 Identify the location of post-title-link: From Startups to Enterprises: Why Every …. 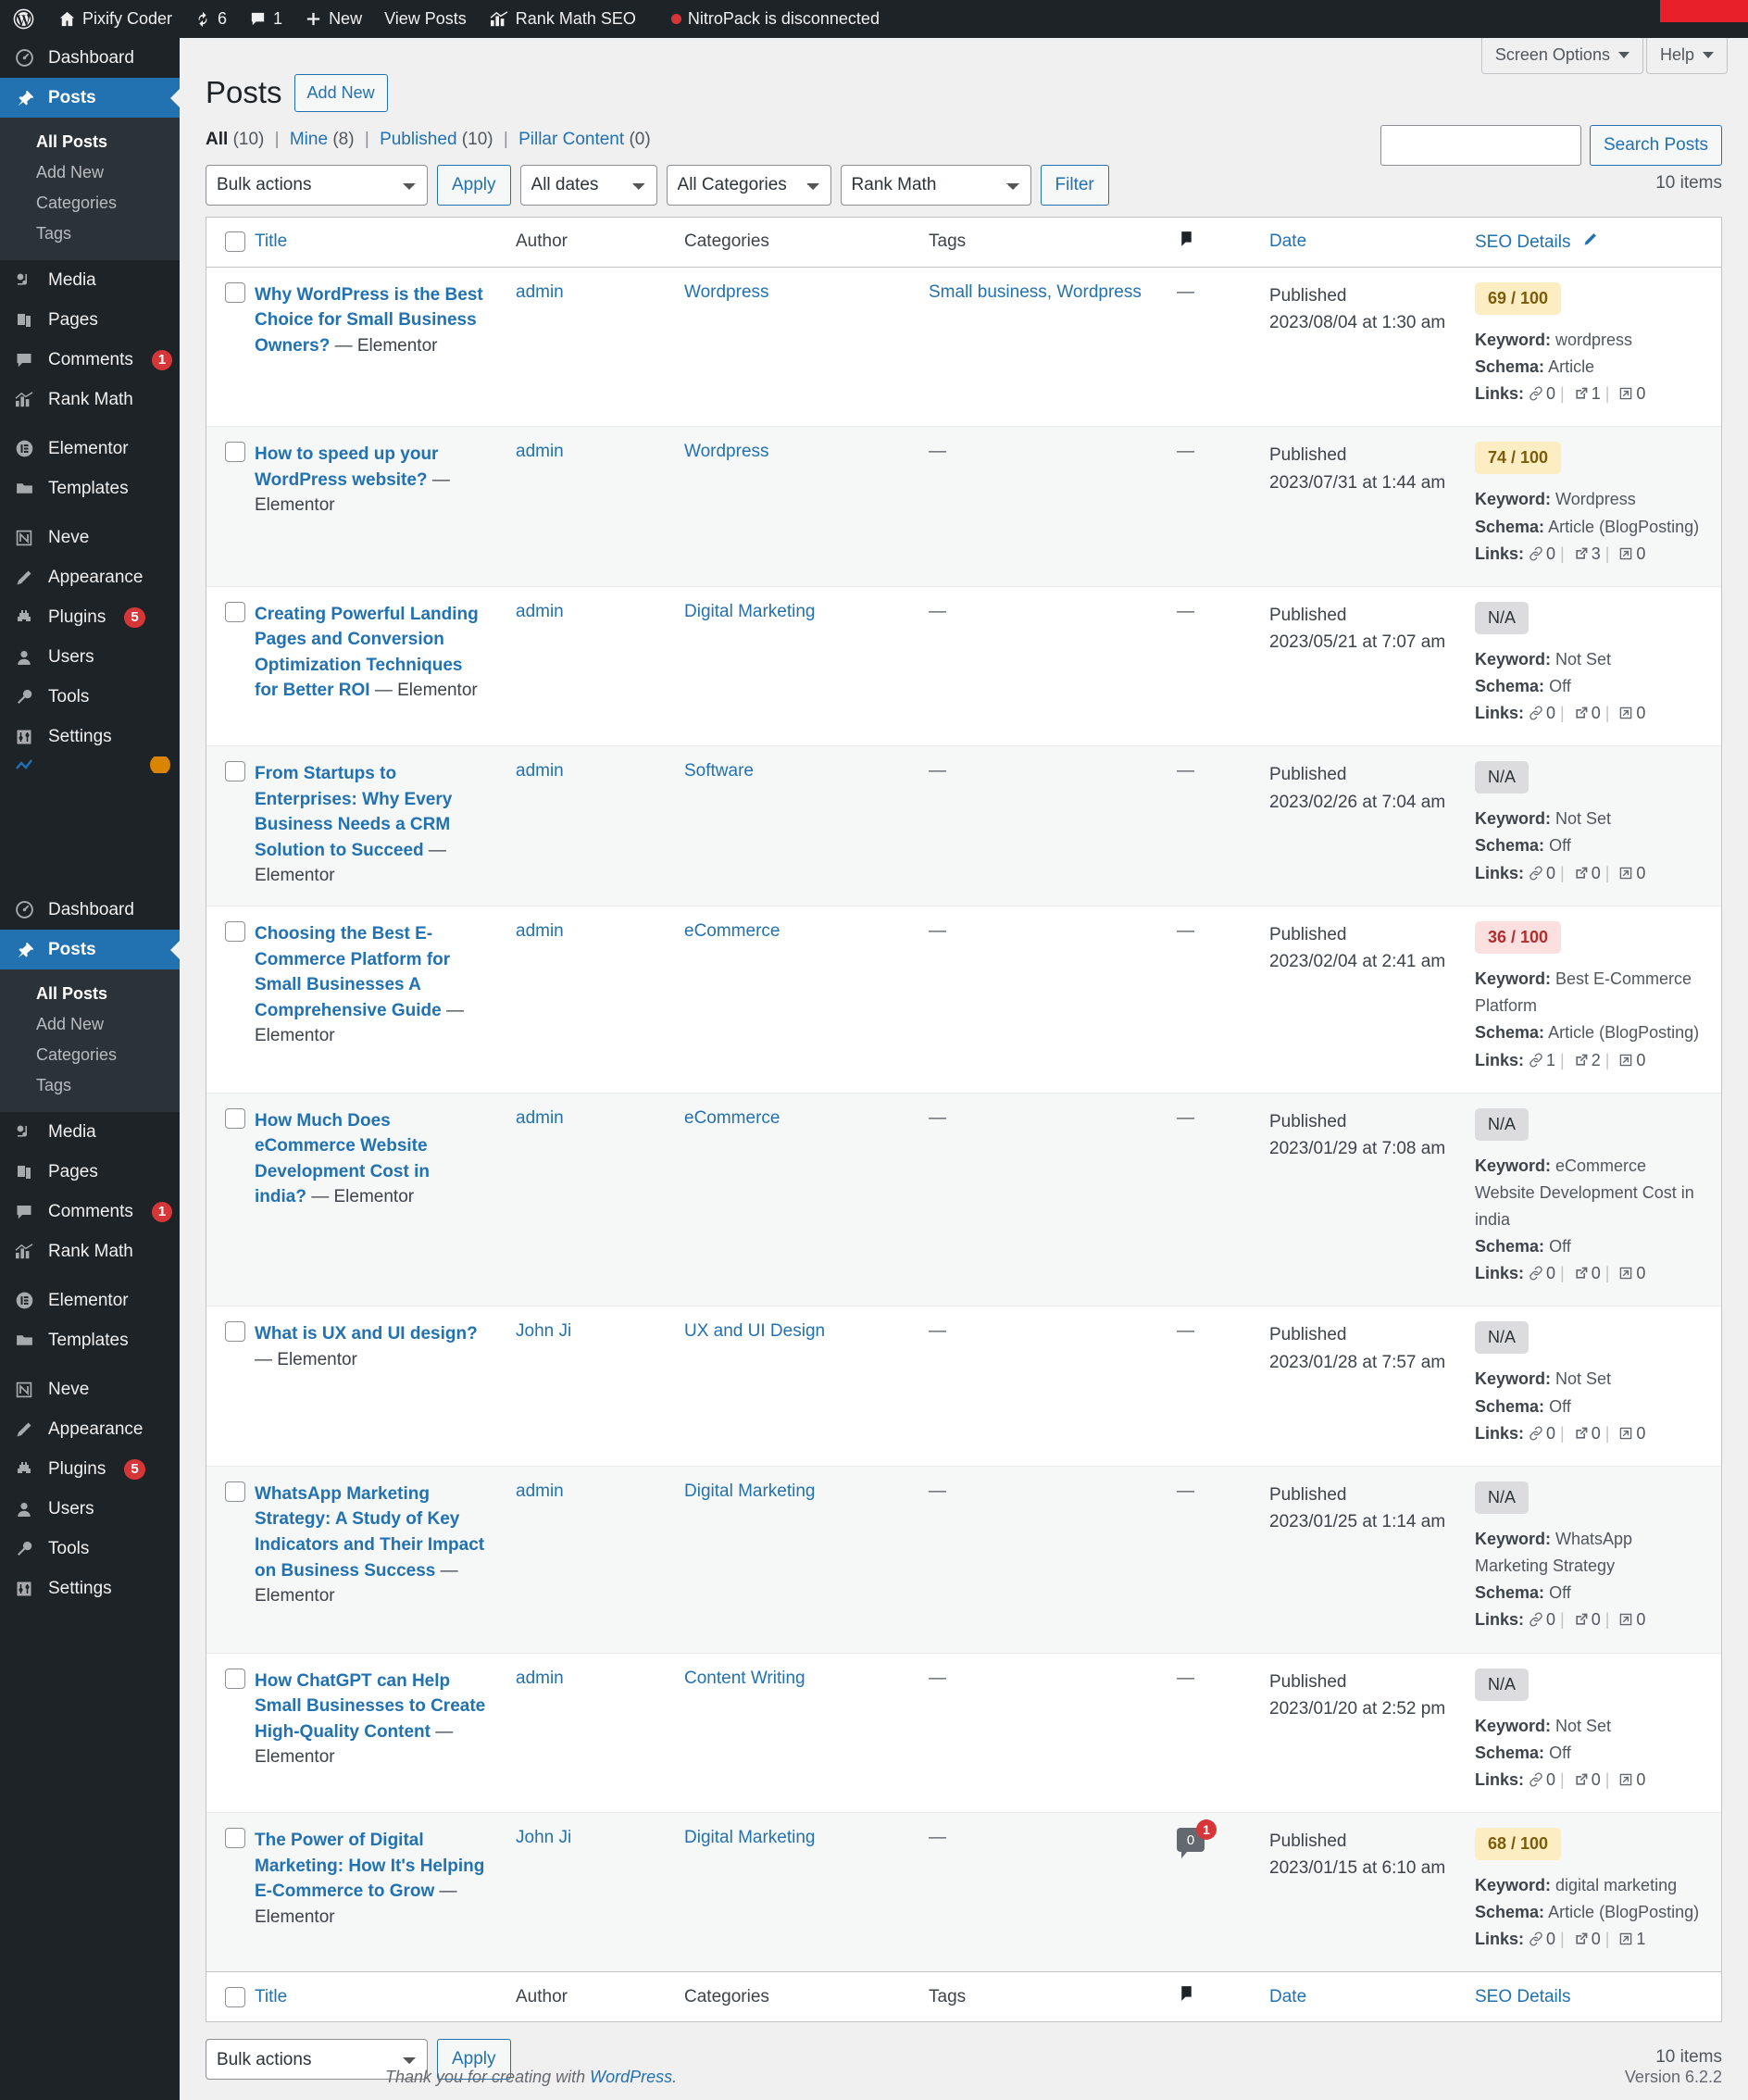
(354, 824).